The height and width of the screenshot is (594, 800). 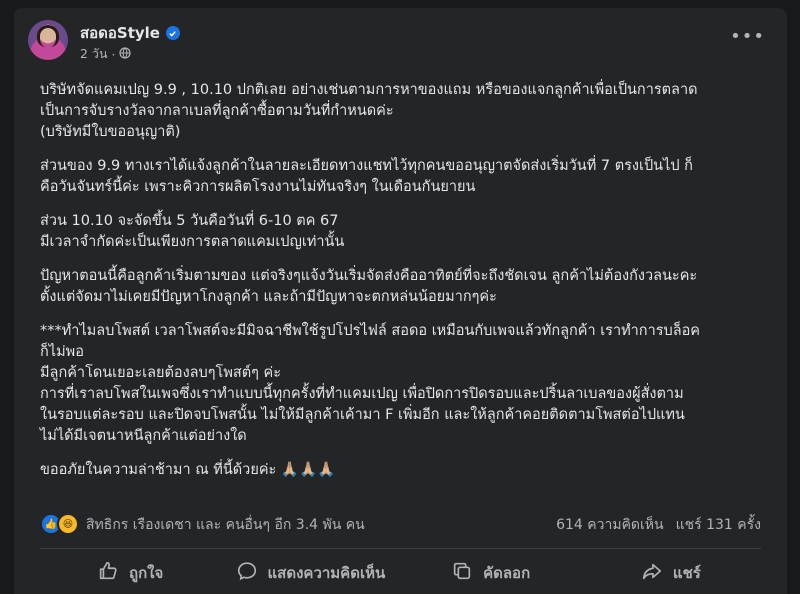 I want to click on more-options-icon: •••, so click(x=747, y=36).